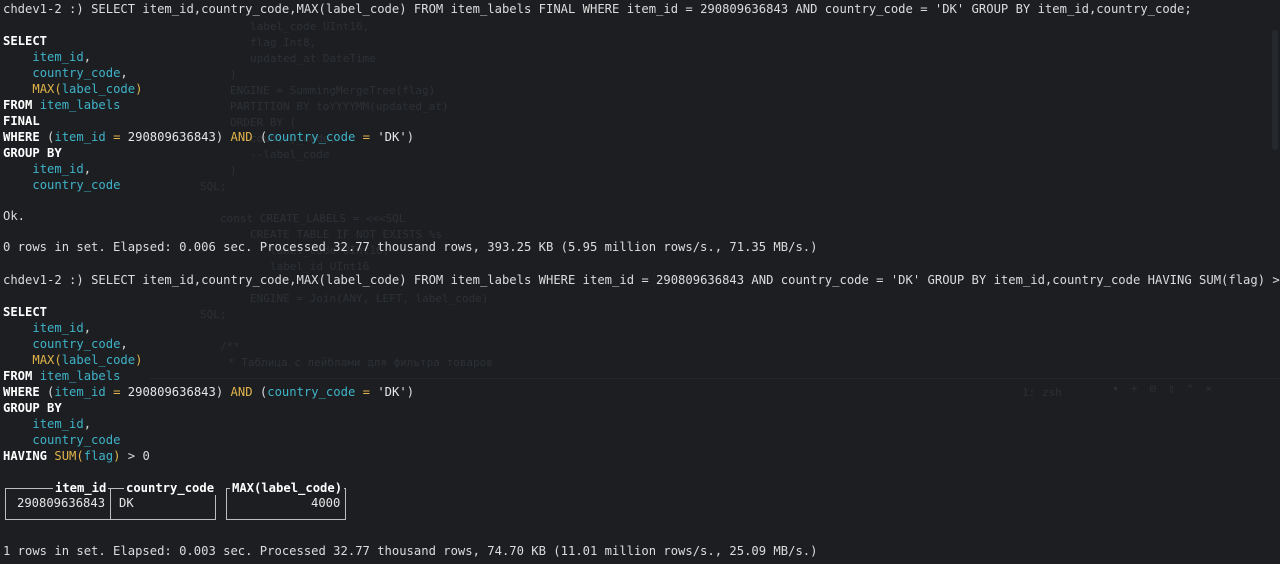 Image resolution: width=1280 pixels, height=564 pixels. I want to click on ghost-line: ORDER BY (, so click(263, 122).